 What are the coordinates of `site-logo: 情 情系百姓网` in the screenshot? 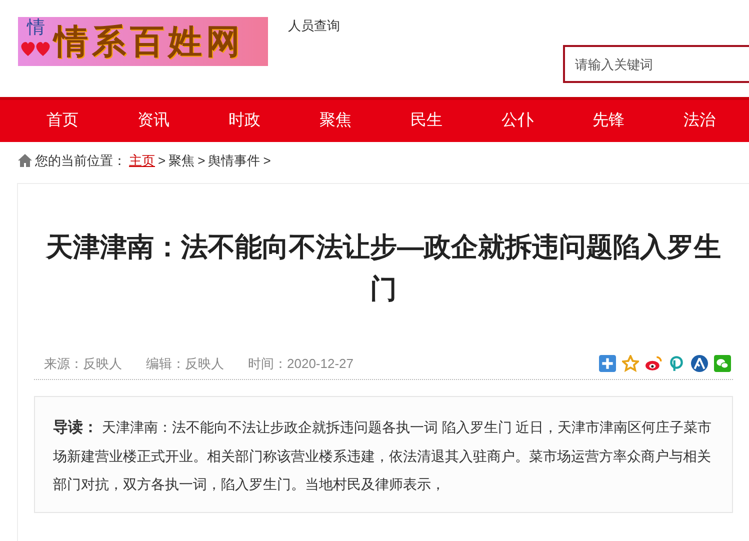 It's located at (143, 41).